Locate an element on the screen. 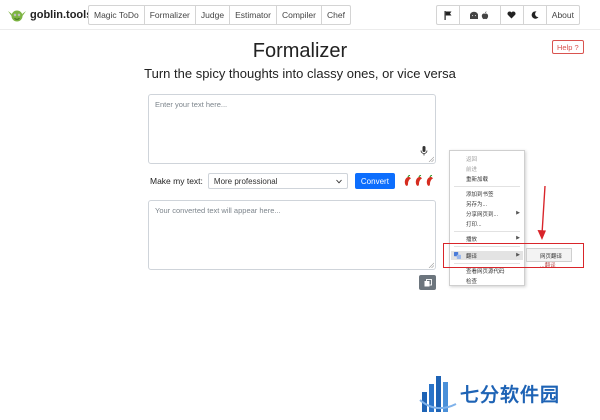 The height and width of the screenshot is (420, 600). nav-estimator: Estimator is located at coordinates (253, 15).